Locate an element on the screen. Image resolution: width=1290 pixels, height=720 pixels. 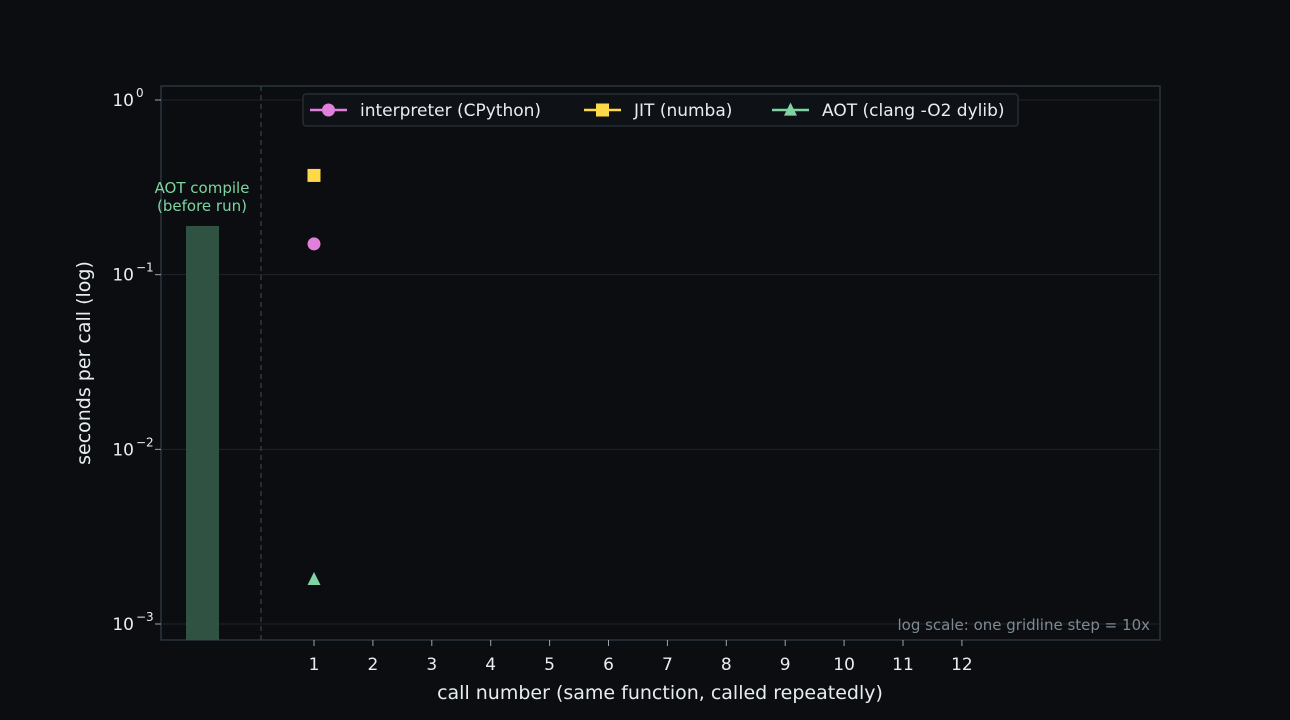
y-ticks: 10 010 −110 −210 −3 is located at coordinates (136, 360).